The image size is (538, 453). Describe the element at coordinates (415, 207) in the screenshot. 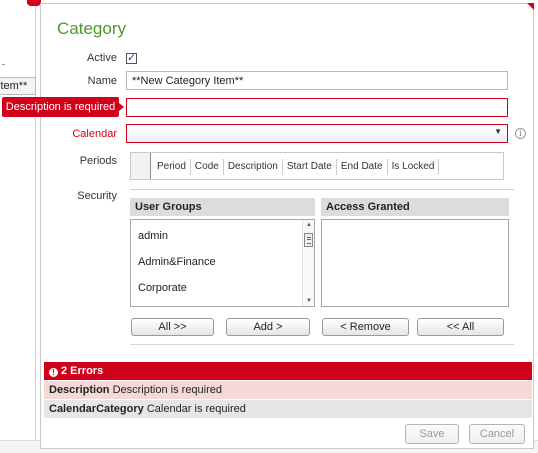

I see `access-granted-header: Access Granted` at that location.